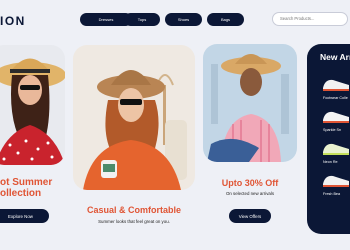  What do you see at coordinates (335, 57) in the screenshot?
I see `new-arrivals-title: New Arr` at bounding box center [335, 57].